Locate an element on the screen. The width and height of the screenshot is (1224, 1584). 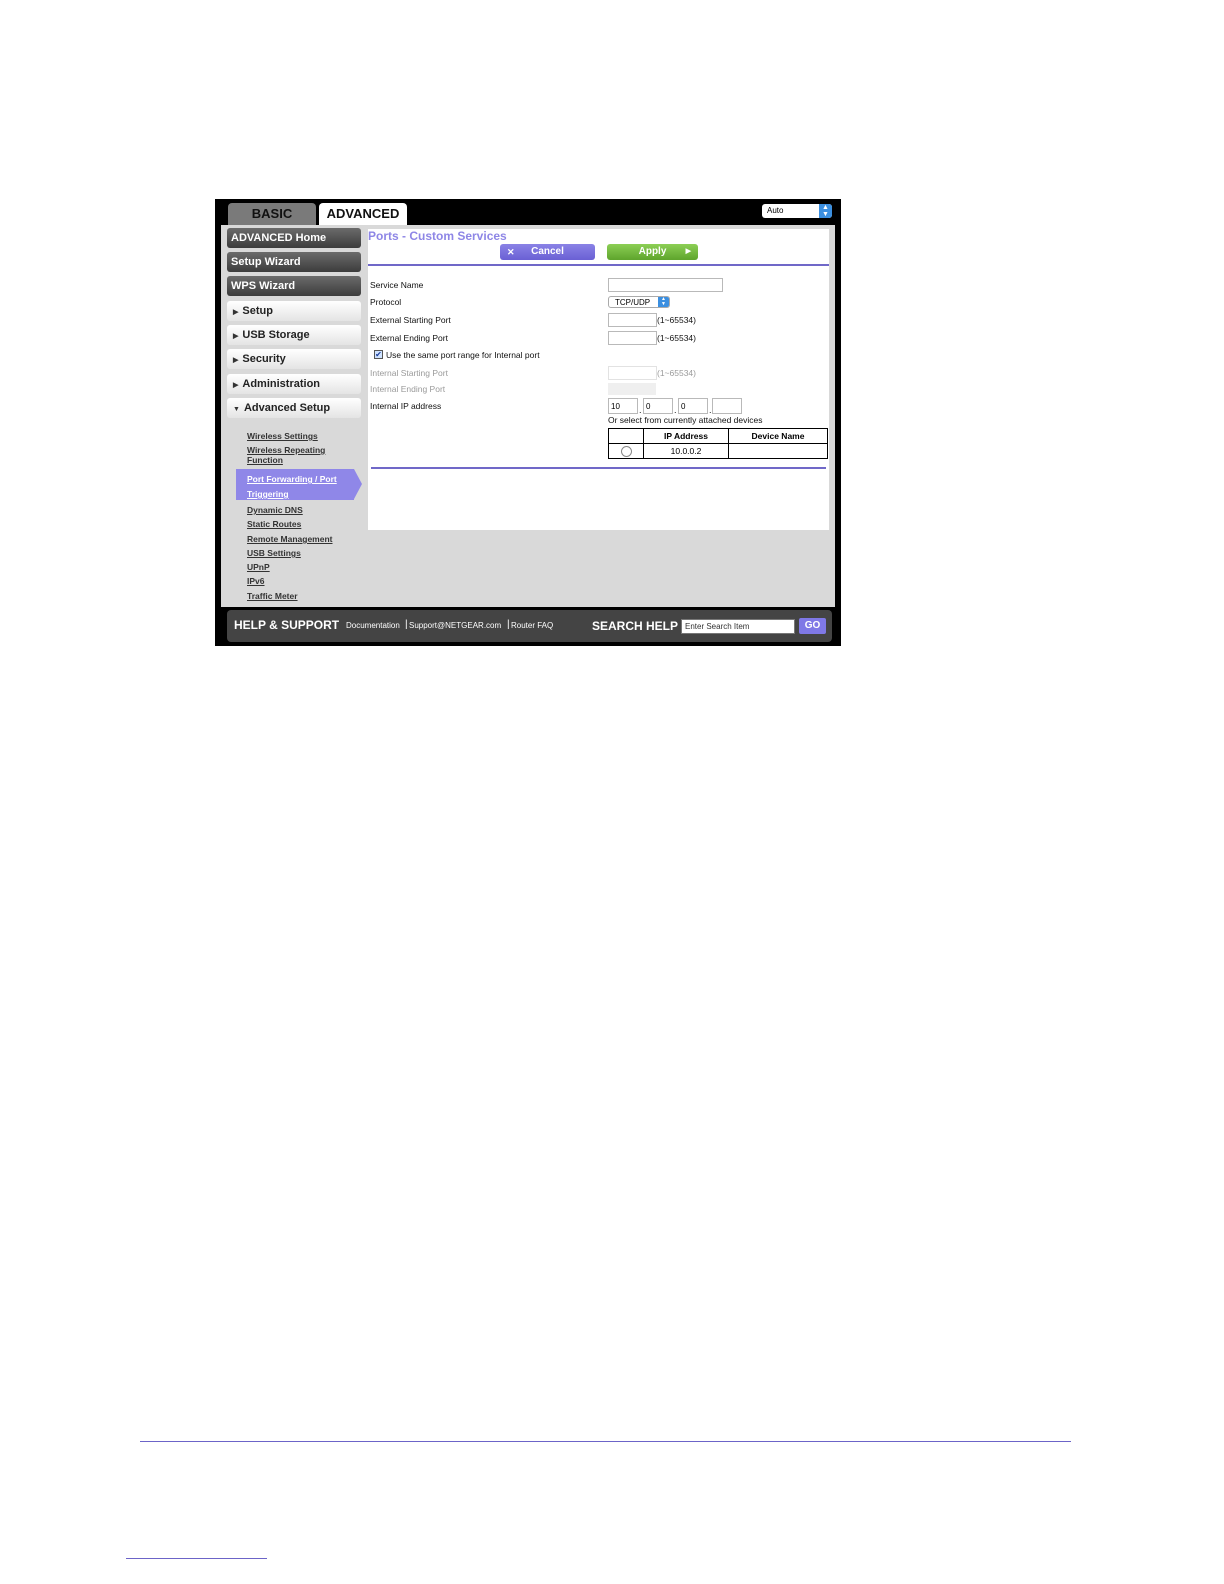
apply-button: Apply ▶ is located at coordinates (652, 252).